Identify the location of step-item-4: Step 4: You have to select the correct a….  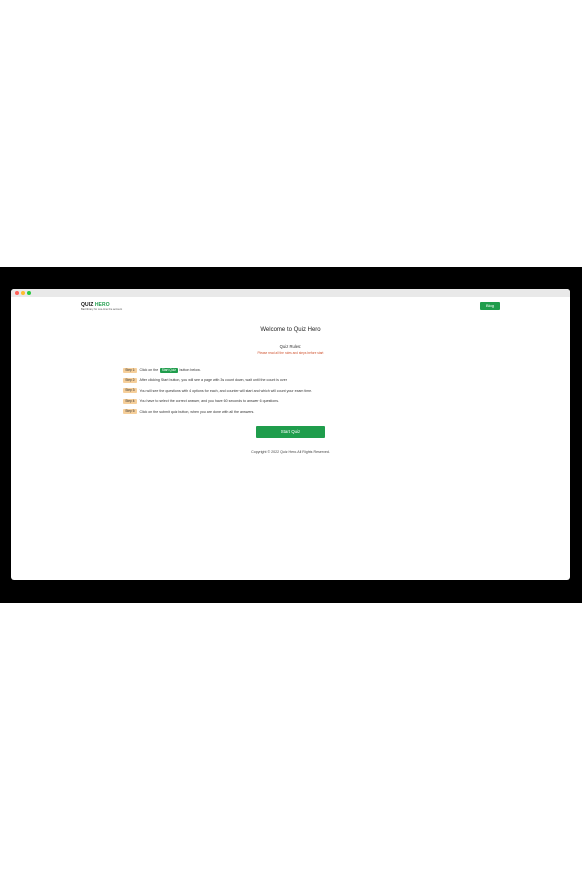
(293, 401).